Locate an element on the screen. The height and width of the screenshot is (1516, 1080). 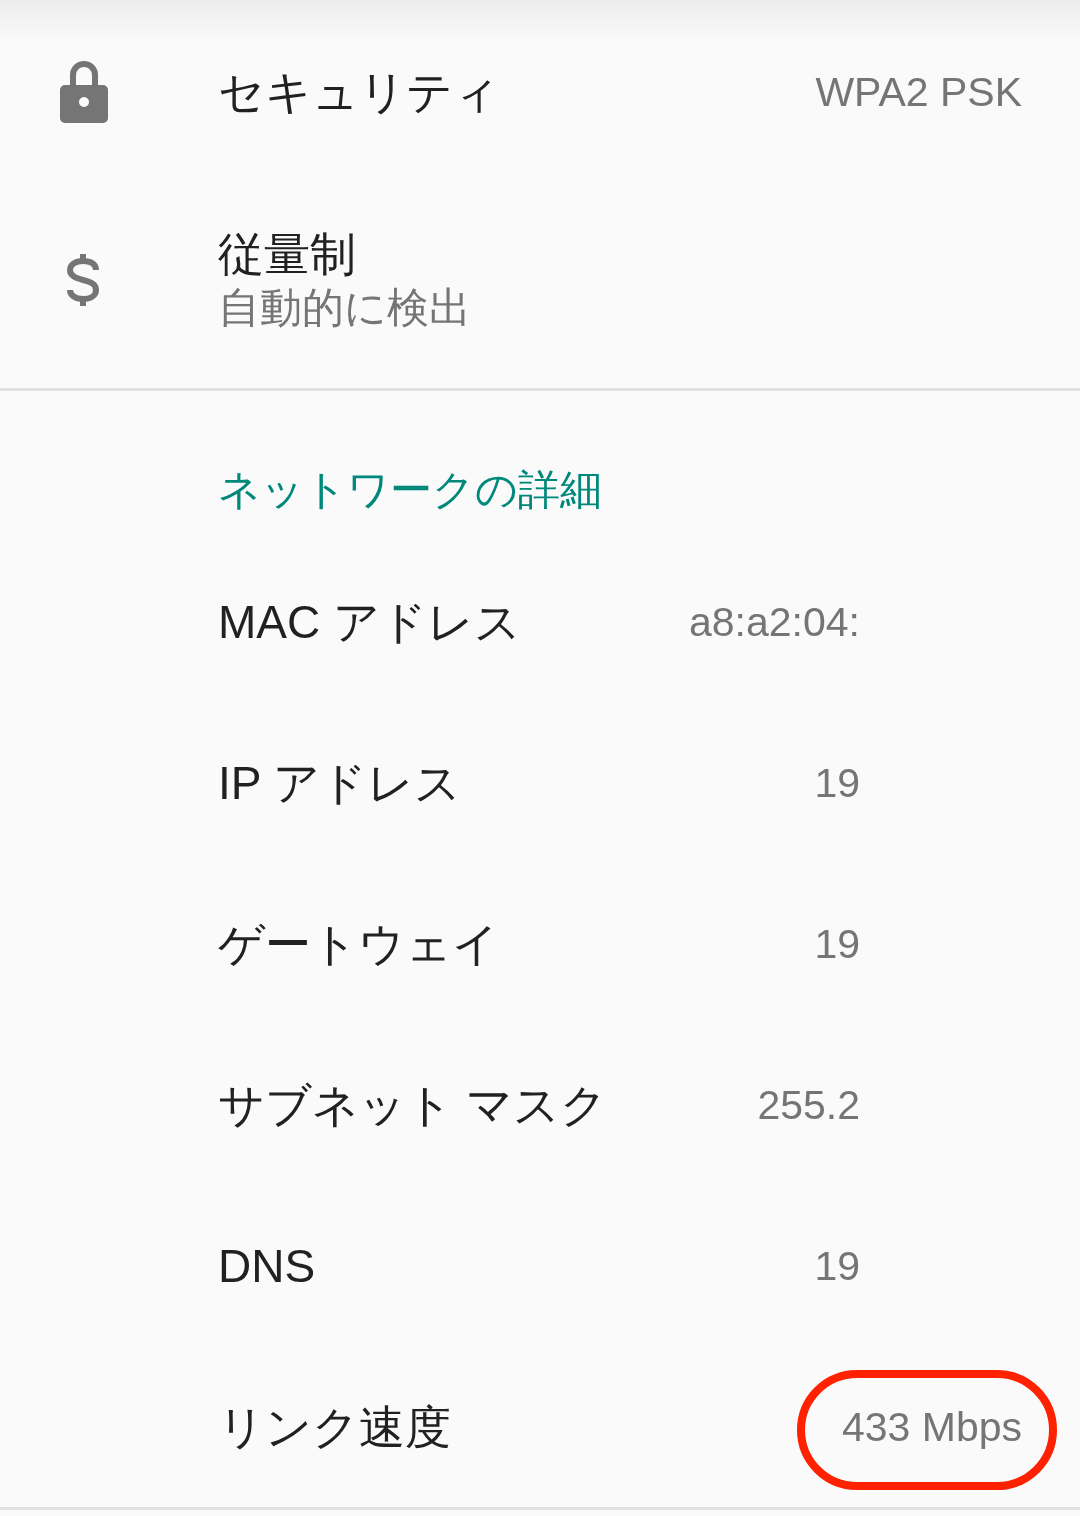
detail-label: MAC アドレス is located at coordinates (369, 622).